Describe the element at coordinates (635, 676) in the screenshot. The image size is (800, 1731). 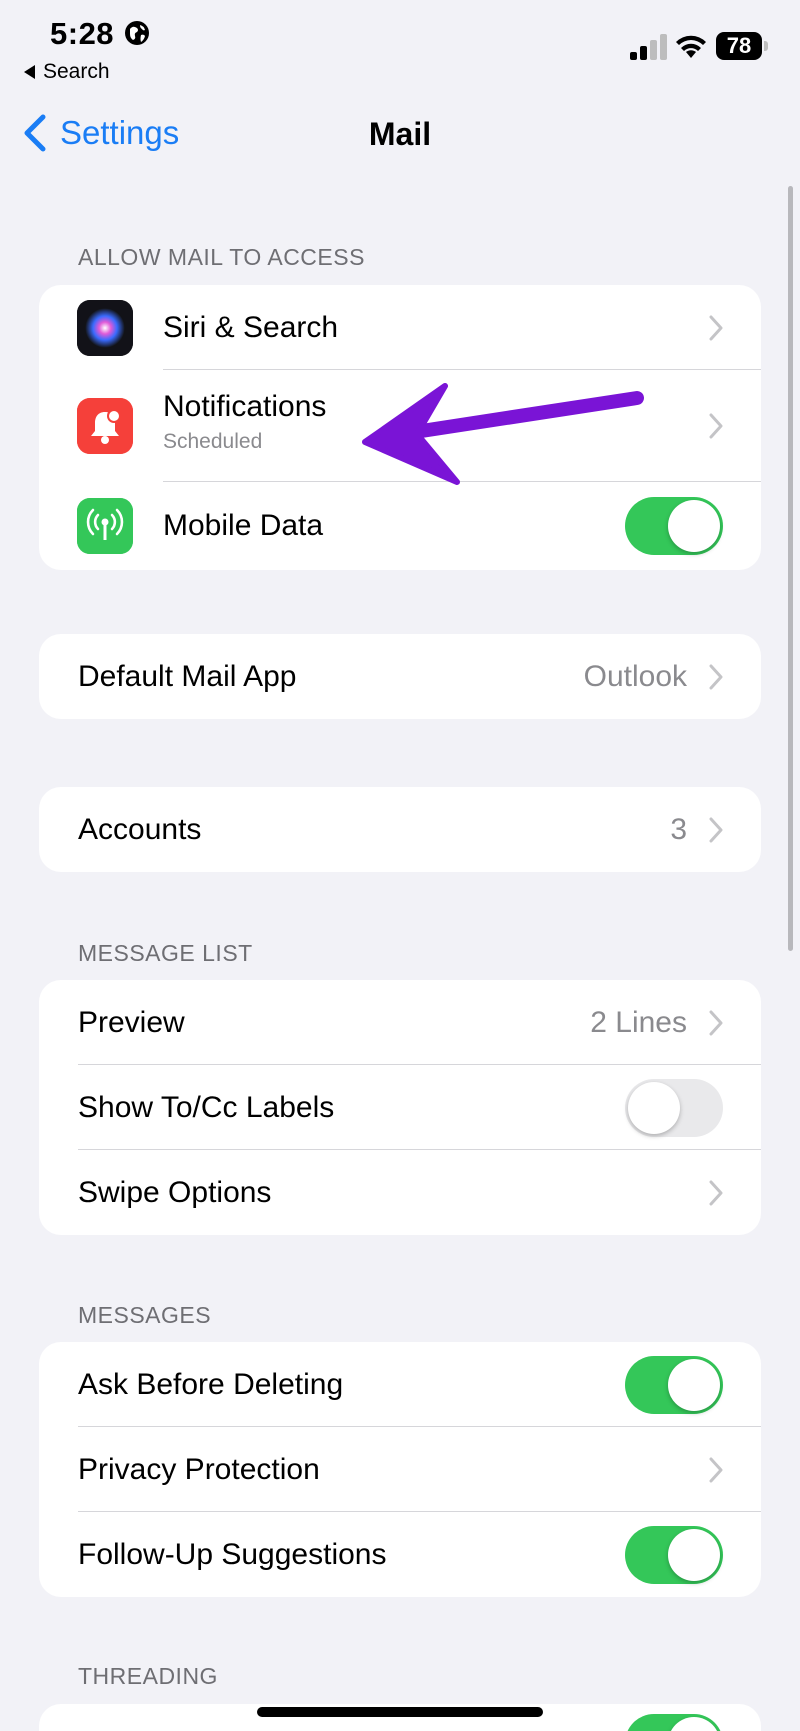
I see `default-mail-app-value: Outlook` at that location.